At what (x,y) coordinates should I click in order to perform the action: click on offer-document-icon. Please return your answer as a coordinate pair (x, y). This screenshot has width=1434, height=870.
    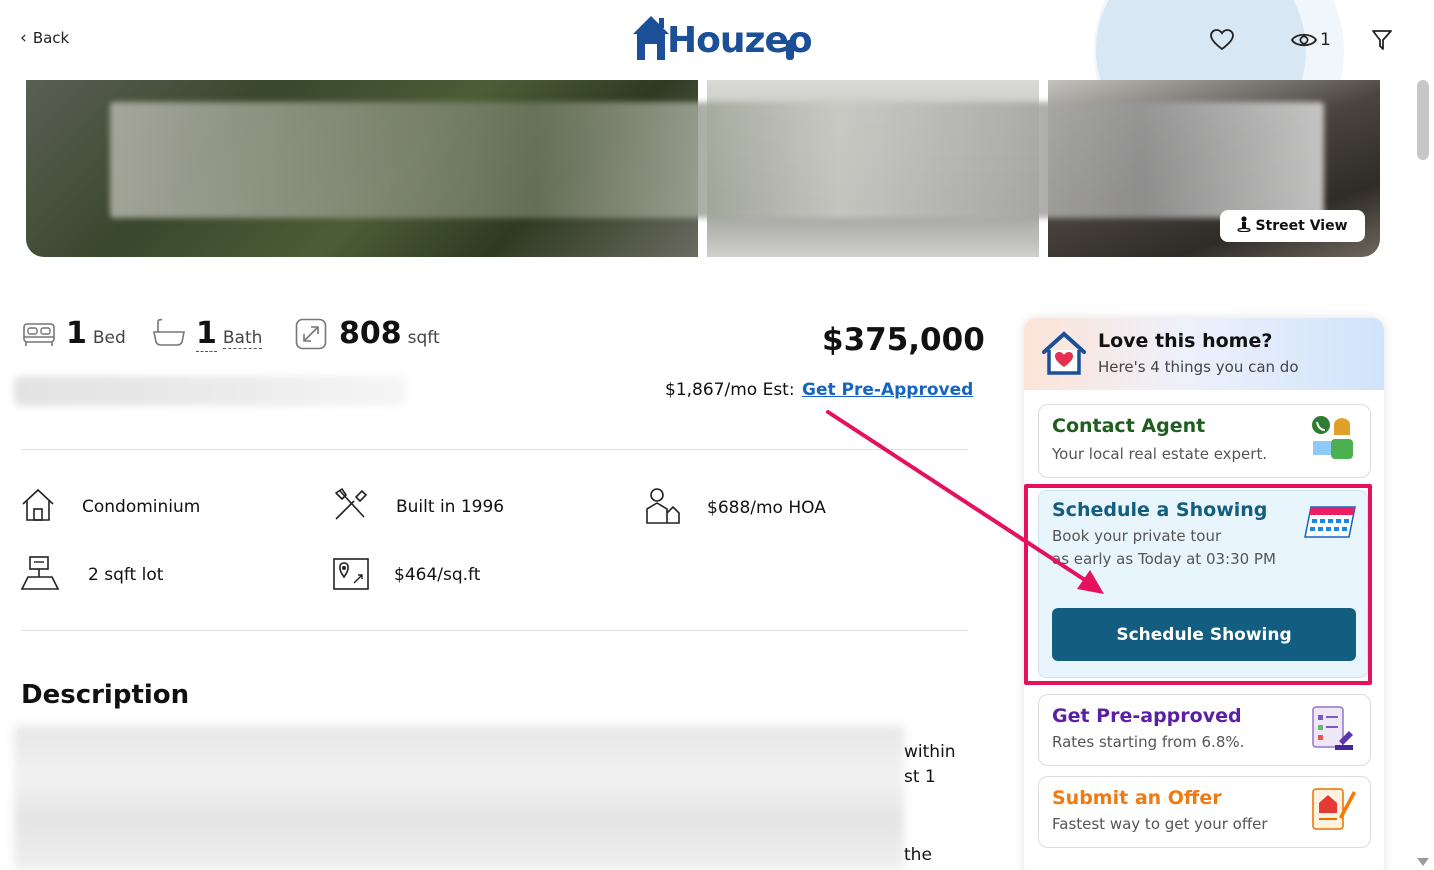
    Looking at the image, I should click on (1333, 810).